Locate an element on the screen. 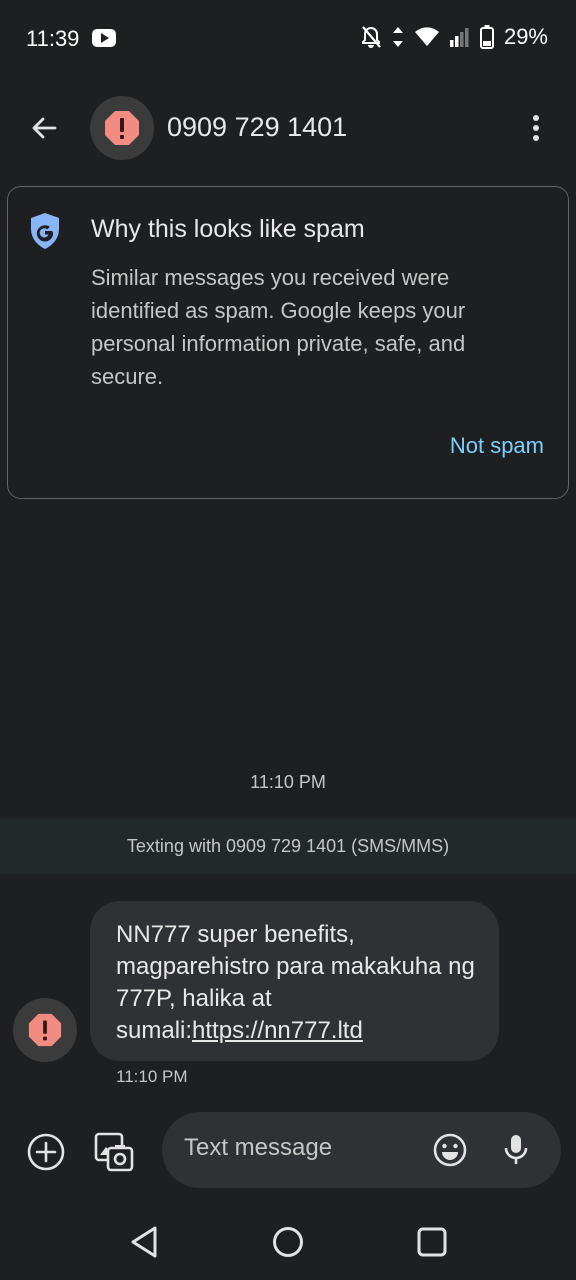  back-arrow-icon is located at coordinates (44, 128).